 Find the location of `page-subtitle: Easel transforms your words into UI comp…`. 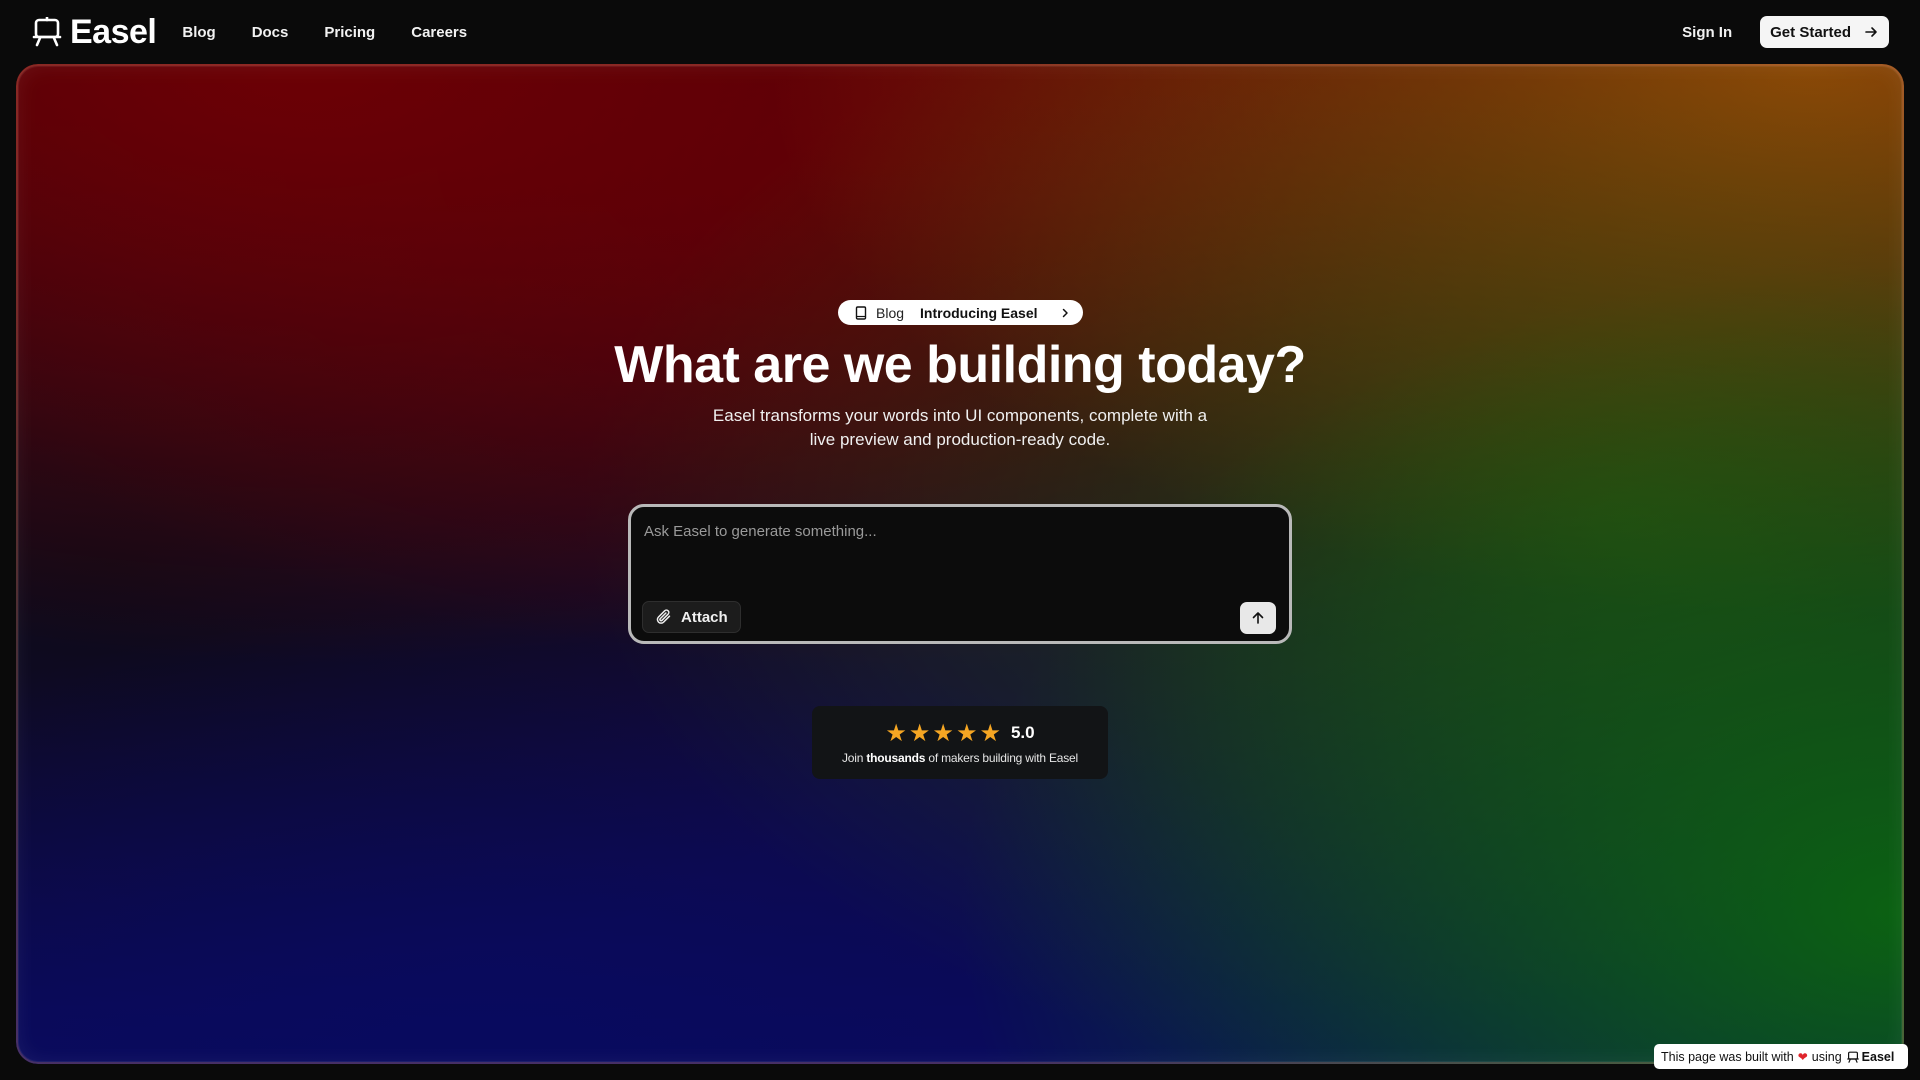

page-subtitle: Easel transforms your words into UI comp… is located at coordinates (960, 427).